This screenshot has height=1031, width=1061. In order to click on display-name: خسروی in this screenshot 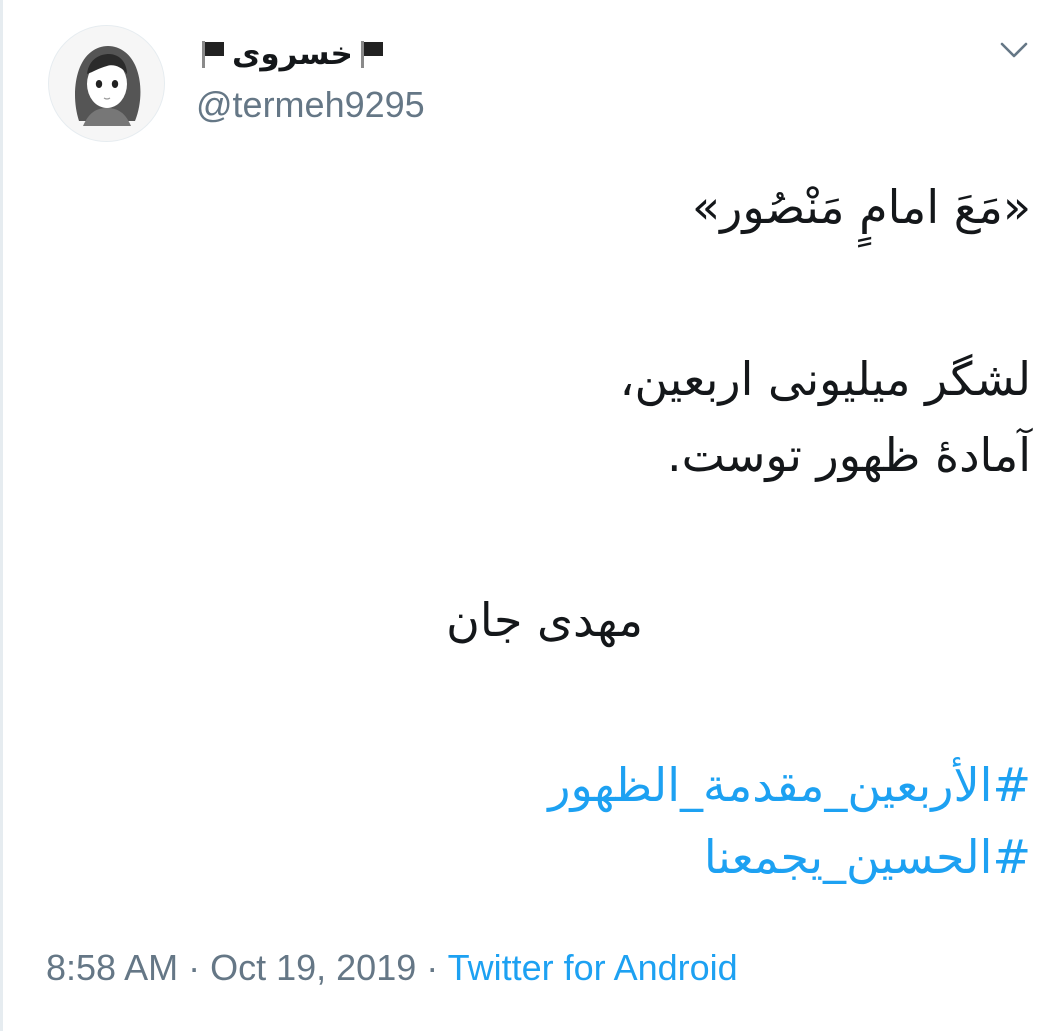, I will do `click(292, 54)`.